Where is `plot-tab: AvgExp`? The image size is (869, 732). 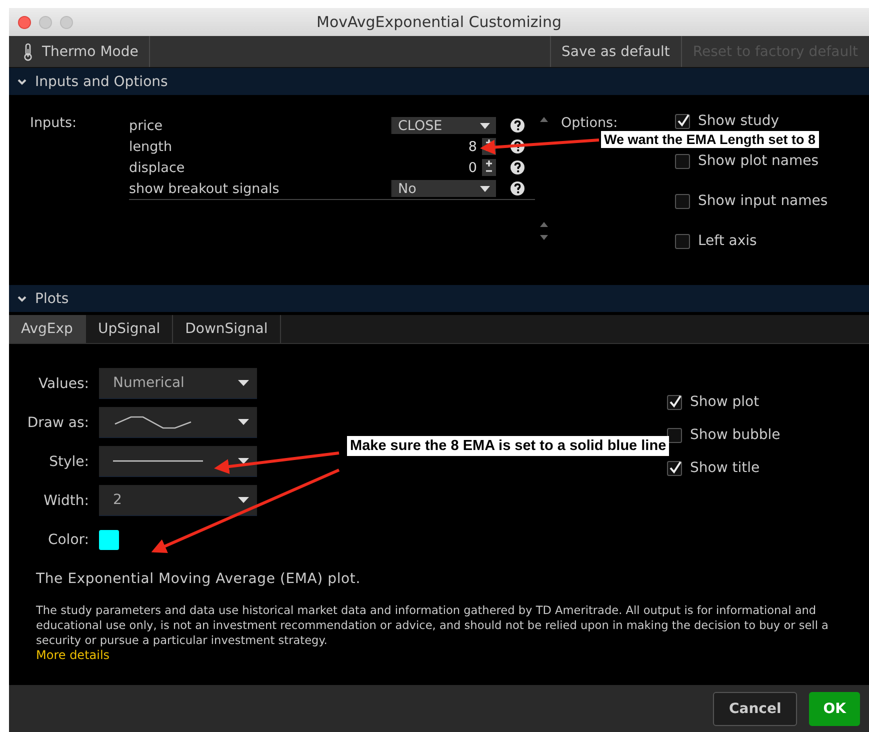
plot-tab: AvgExp is located at coordinates (47, 329).